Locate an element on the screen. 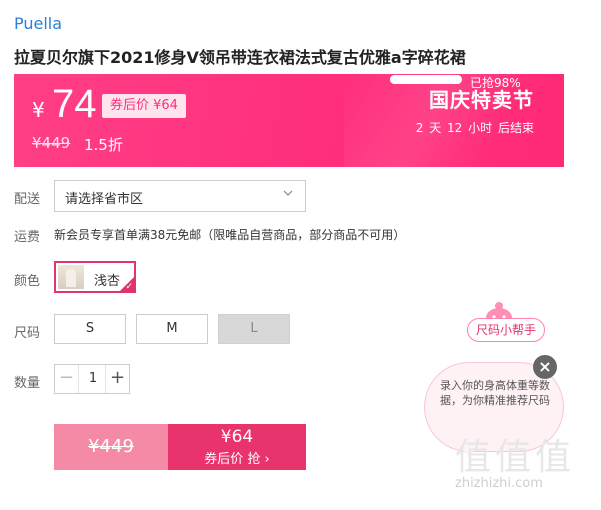 Image resolution: width=601 pixels, height=510 pixels. size-option-l: L is located at coordinates (254, 329).